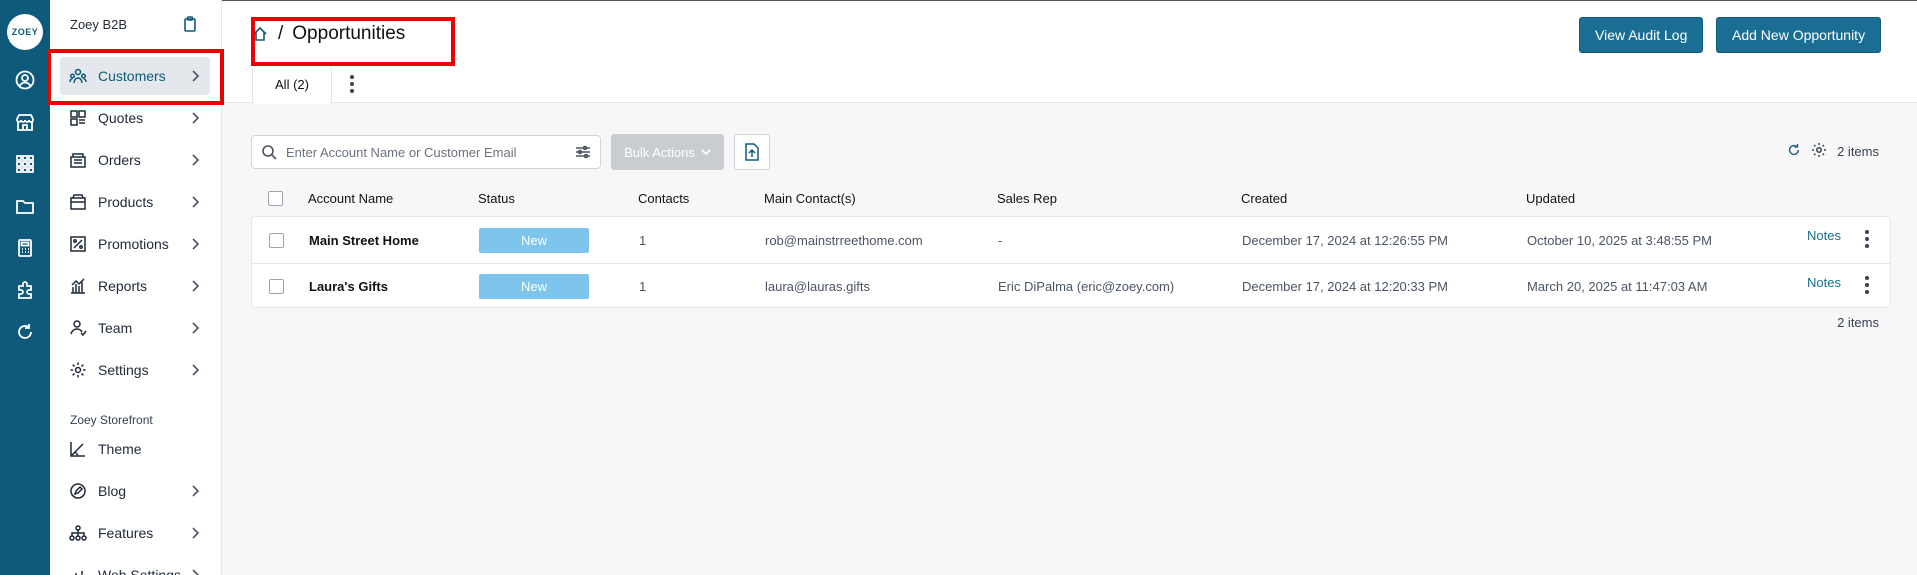 Image resolution: width=1917 pixels, height=575 pixels. I want to click on reports-icon, so click(78, 286).